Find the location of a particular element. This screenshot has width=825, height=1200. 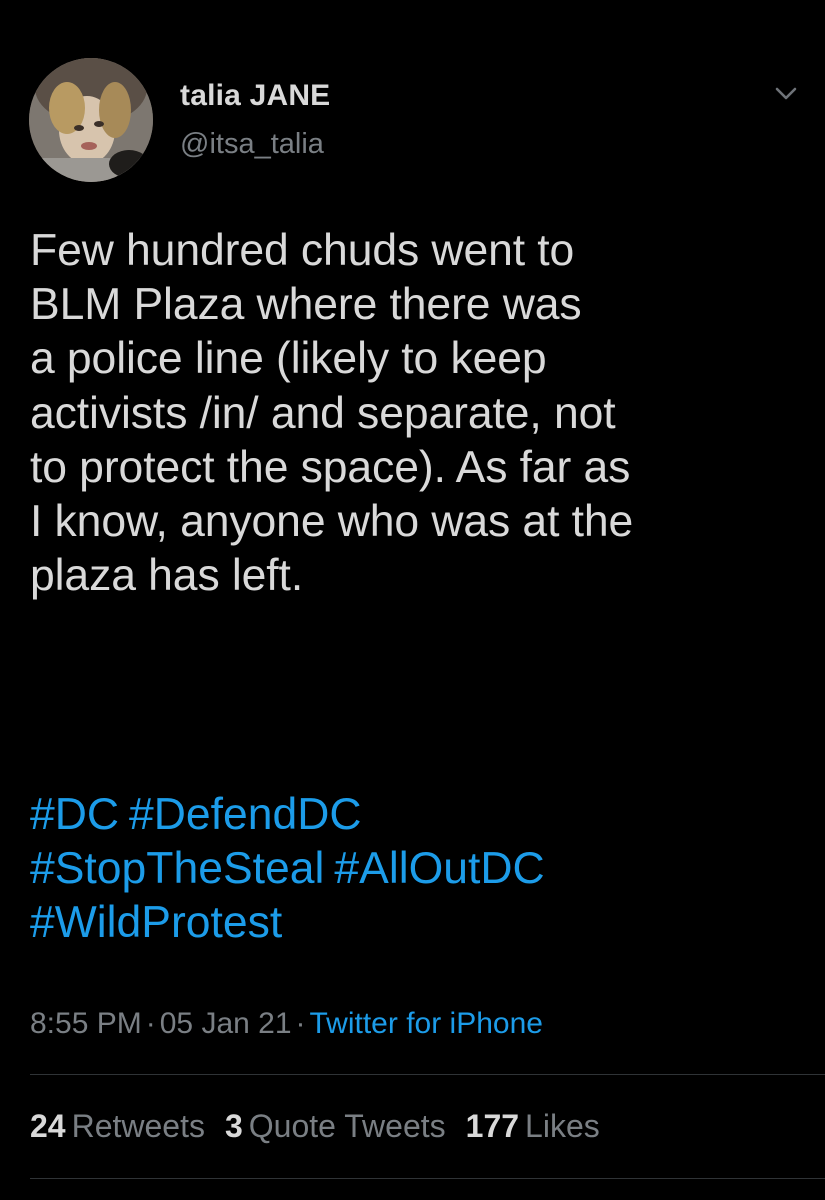

likes-stat: 177 Likes is located at coordinates (533, 1126).